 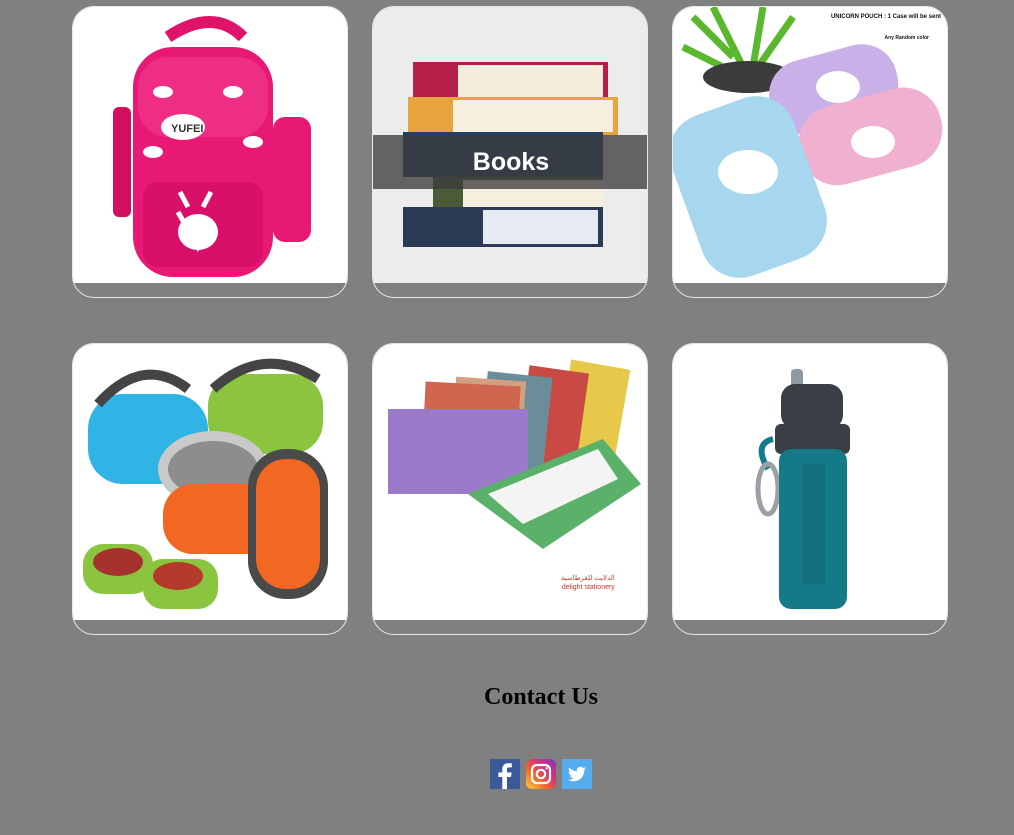 I want to click on folders-image: الدلايت للقرطاسية delight stationery, so click(x=510, y=482).